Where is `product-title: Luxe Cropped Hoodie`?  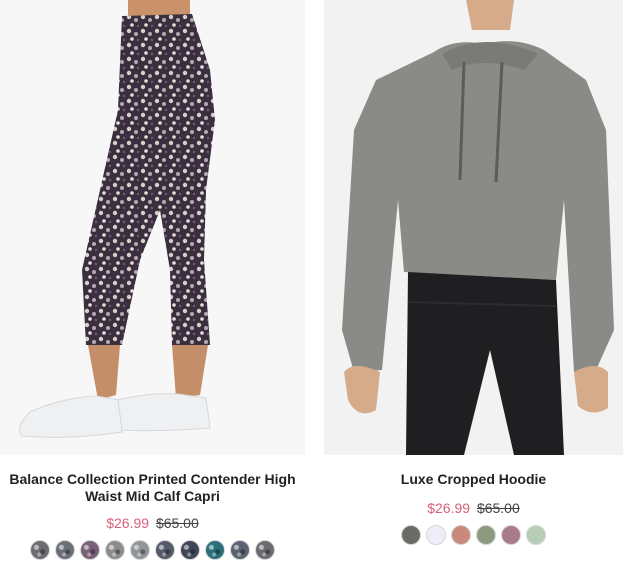
product-title: Luxe Cropped Hoodie is located at coordinates (474, 479).